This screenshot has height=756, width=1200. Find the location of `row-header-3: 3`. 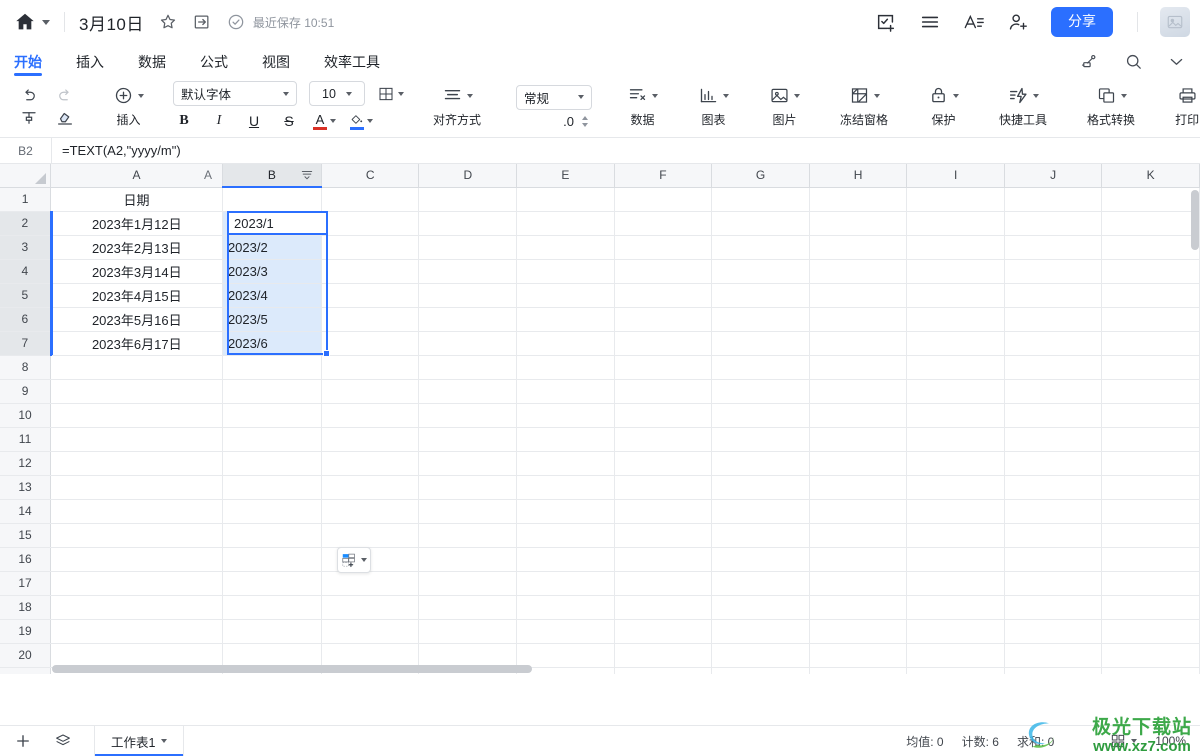

row-header-3: 3 is located at coordinates (26, 247).